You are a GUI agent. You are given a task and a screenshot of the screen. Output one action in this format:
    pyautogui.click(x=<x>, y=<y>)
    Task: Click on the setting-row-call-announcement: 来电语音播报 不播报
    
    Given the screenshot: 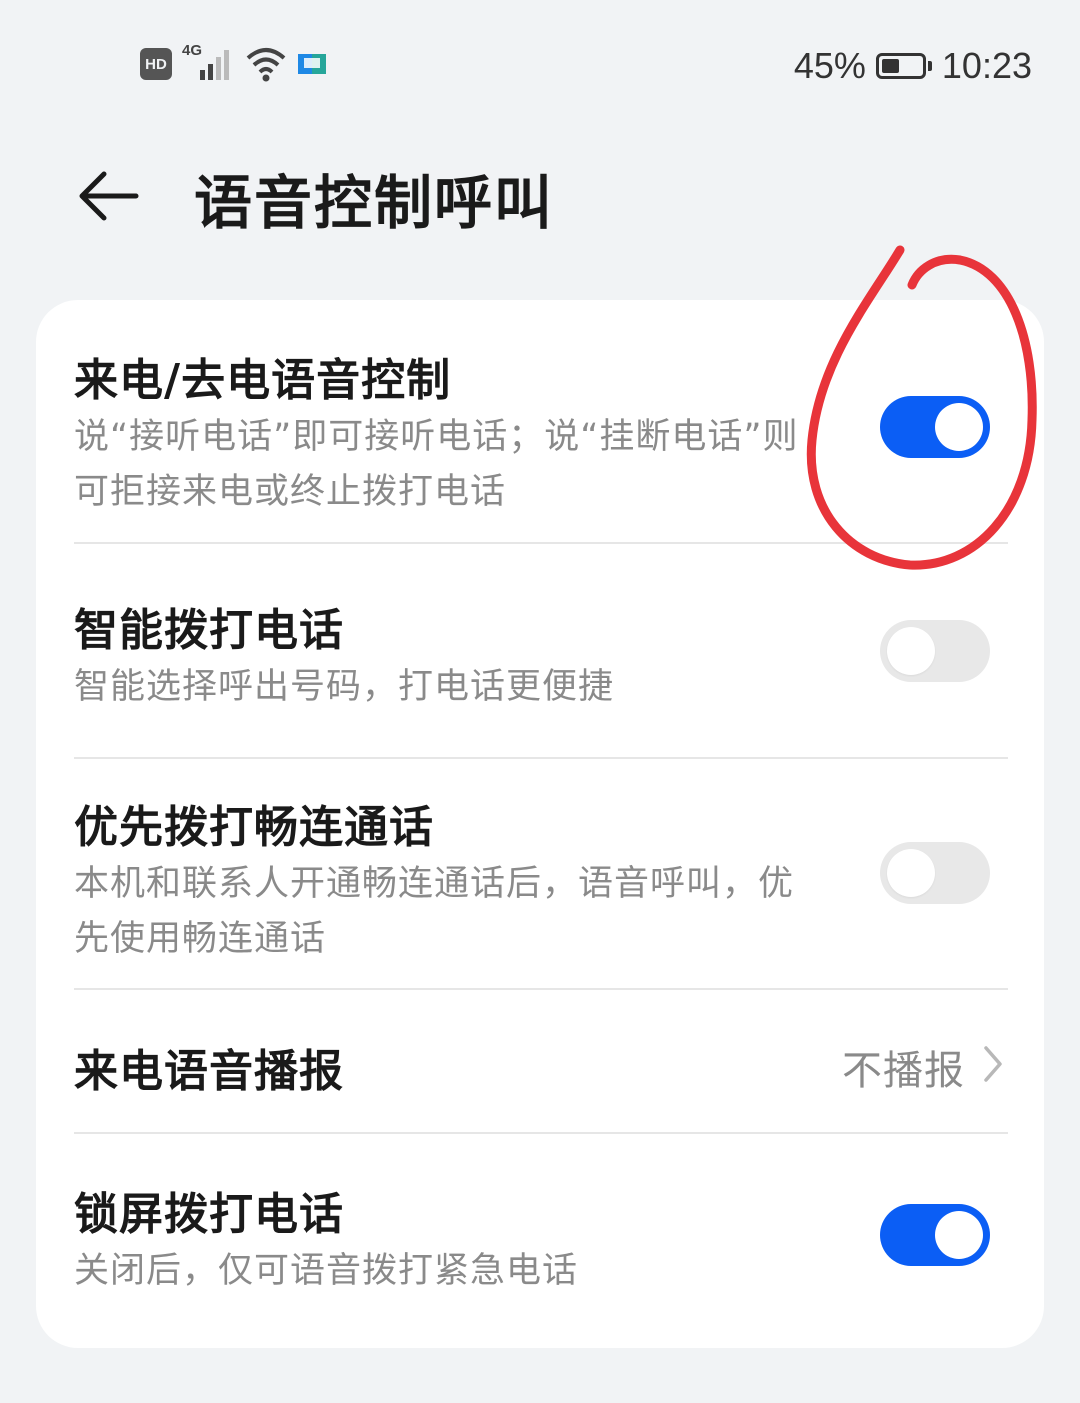 What is the action you would take?
    pyautogui.click(x=540, y=1061)
    